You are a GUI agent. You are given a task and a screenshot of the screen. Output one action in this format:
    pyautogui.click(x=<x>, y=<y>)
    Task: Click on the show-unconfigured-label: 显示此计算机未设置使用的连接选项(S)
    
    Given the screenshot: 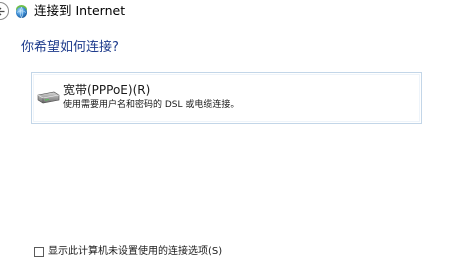 What is the action you would take?
    pyautogui.click(x=135, y=251)
    